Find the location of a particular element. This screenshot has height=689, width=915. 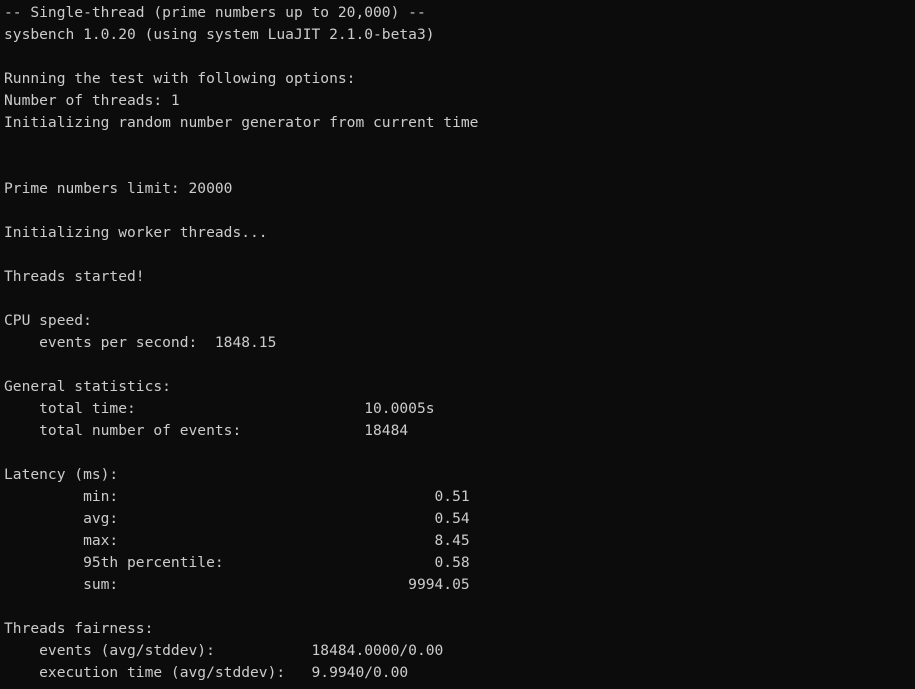

latency-sum-line: sum: 9994.05 is located at coordinates (237, 584).